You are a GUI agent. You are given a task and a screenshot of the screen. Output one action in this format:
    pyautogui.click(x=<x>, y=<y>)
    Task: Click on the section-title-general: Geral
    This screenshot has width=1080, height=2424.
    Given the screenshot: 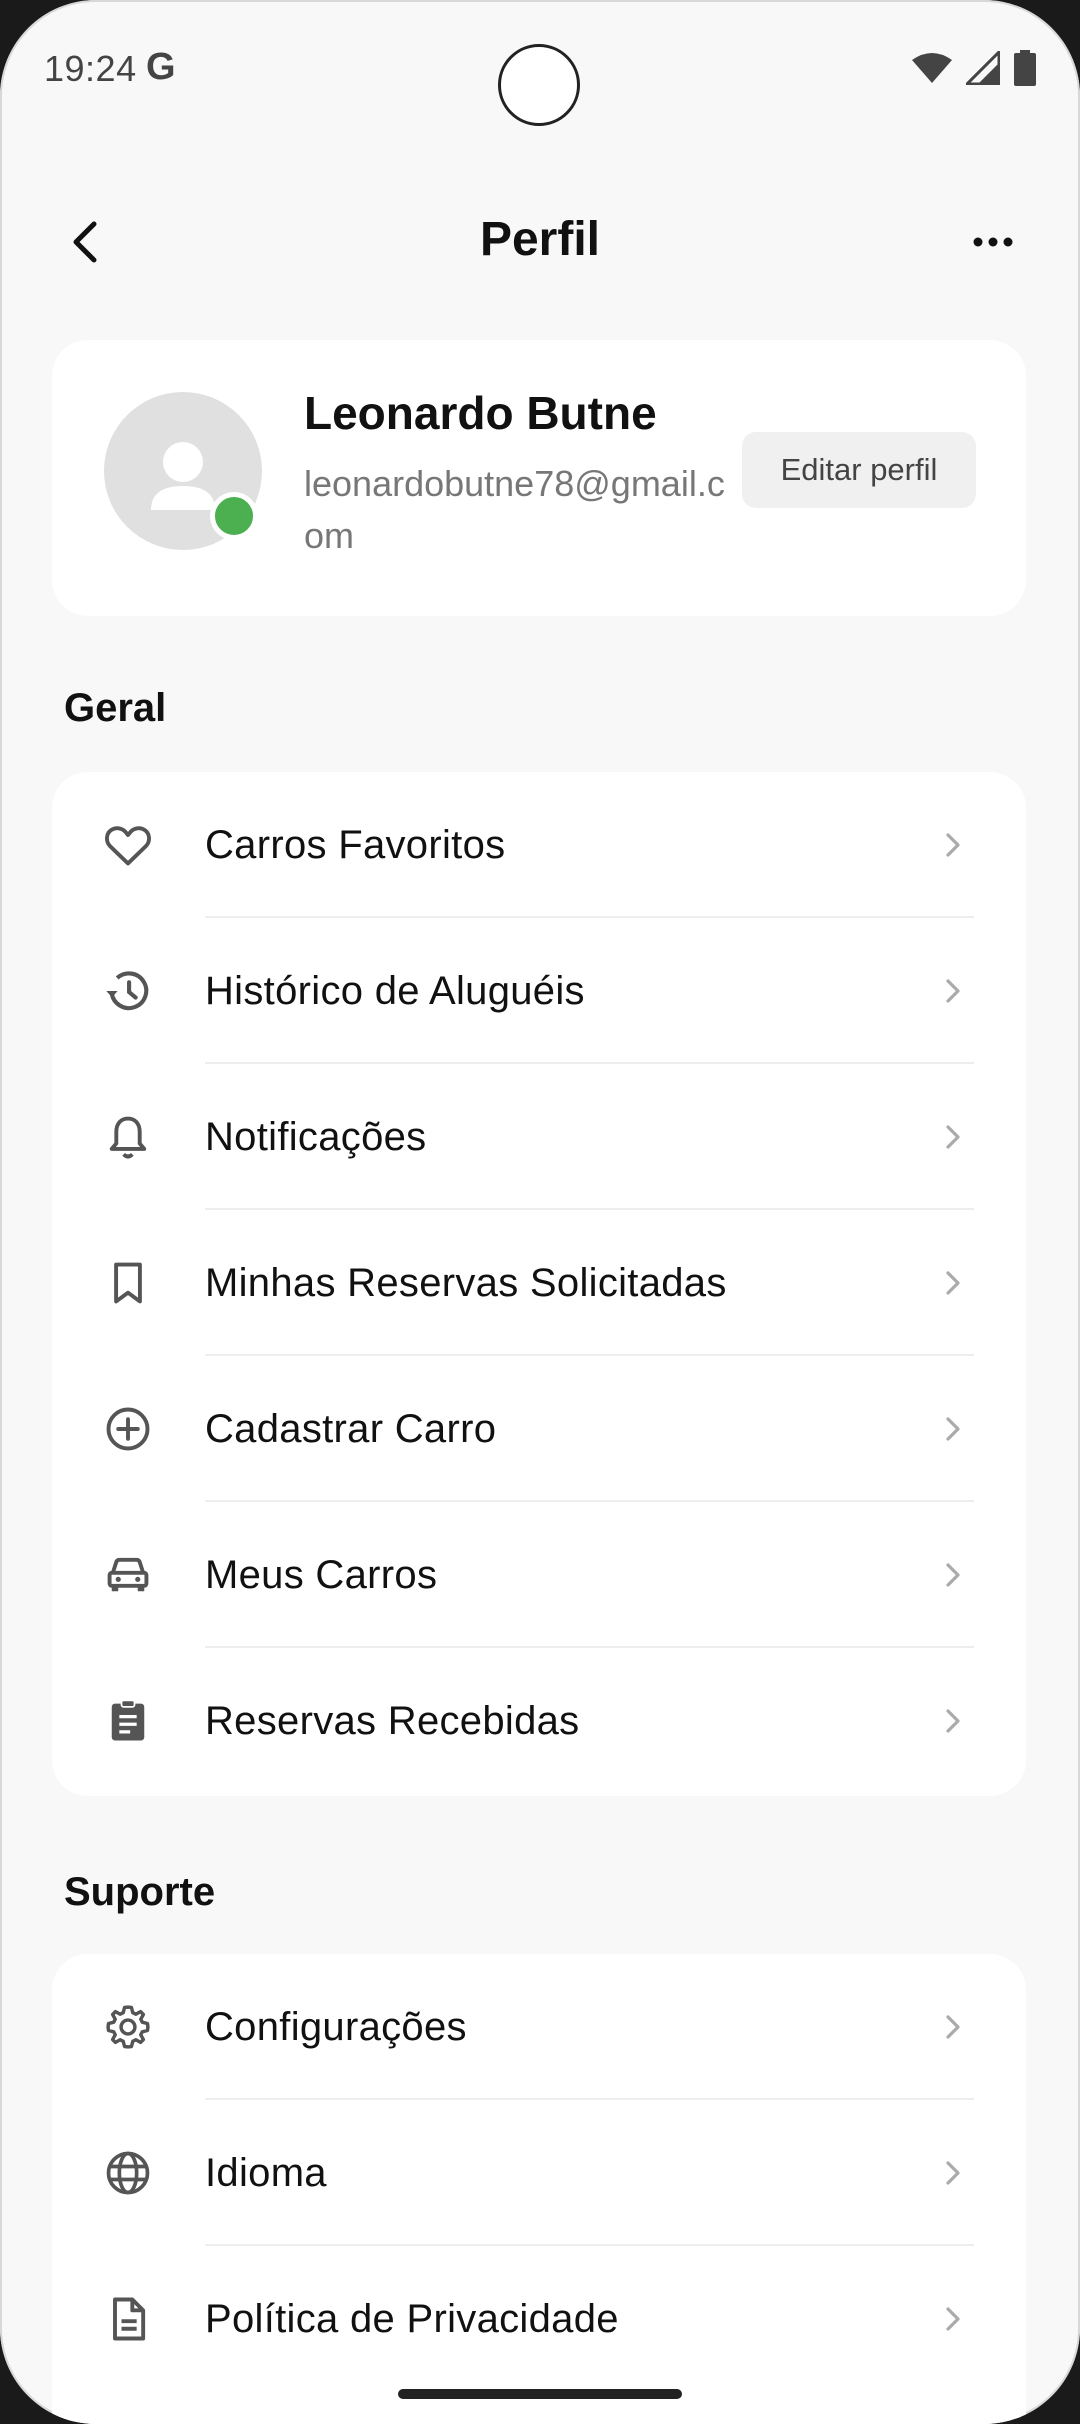 What is the action you would take?
    pyautogui.click(x=115, y=708)
    